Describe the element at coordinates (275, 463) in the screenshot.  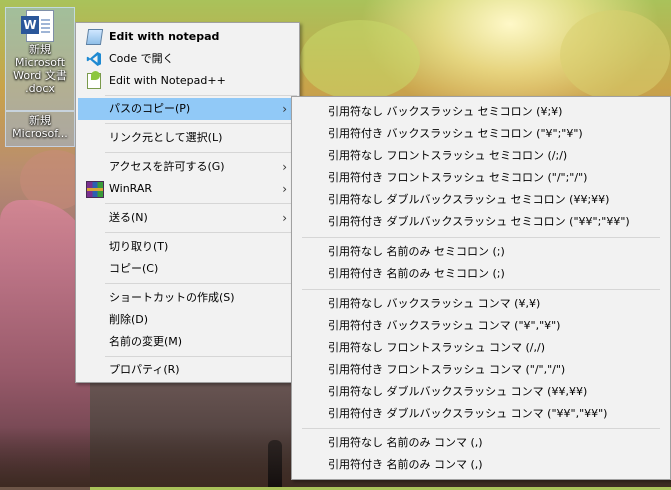
I see `lamp-post` at that location.